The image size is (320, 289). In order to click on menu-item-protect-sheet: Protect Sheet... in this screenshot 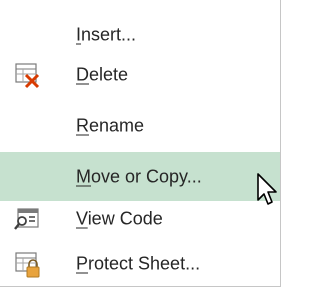, I will do `click(140, 263)`.